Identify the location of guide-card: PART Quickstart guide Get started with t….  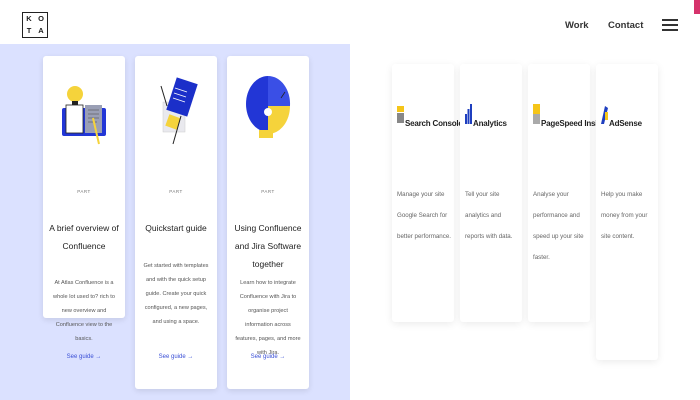
(176, 222).